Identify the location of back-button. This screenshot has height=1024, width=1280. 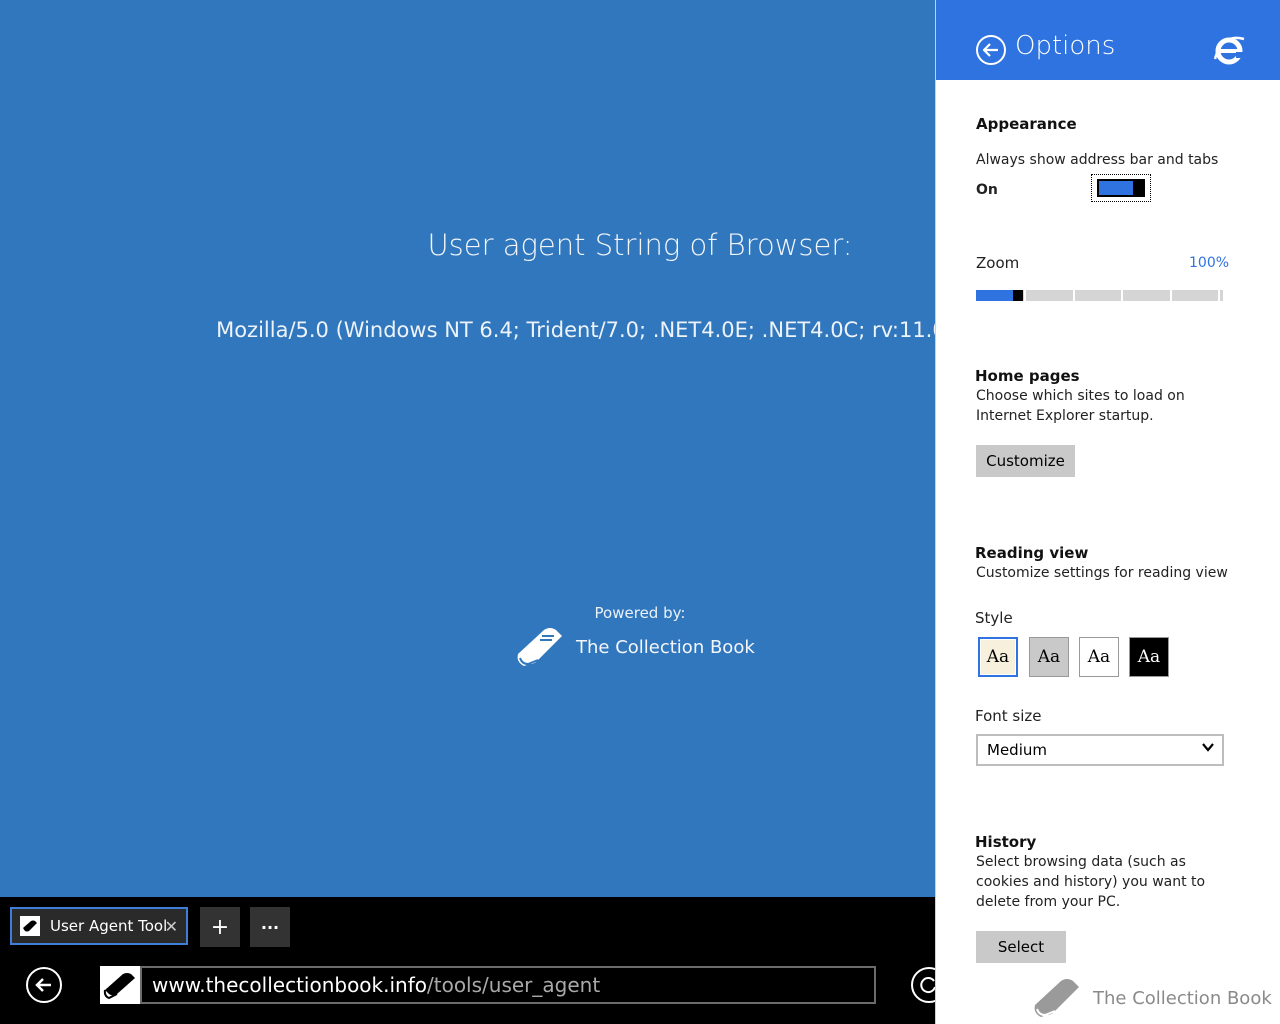
(44, 985).